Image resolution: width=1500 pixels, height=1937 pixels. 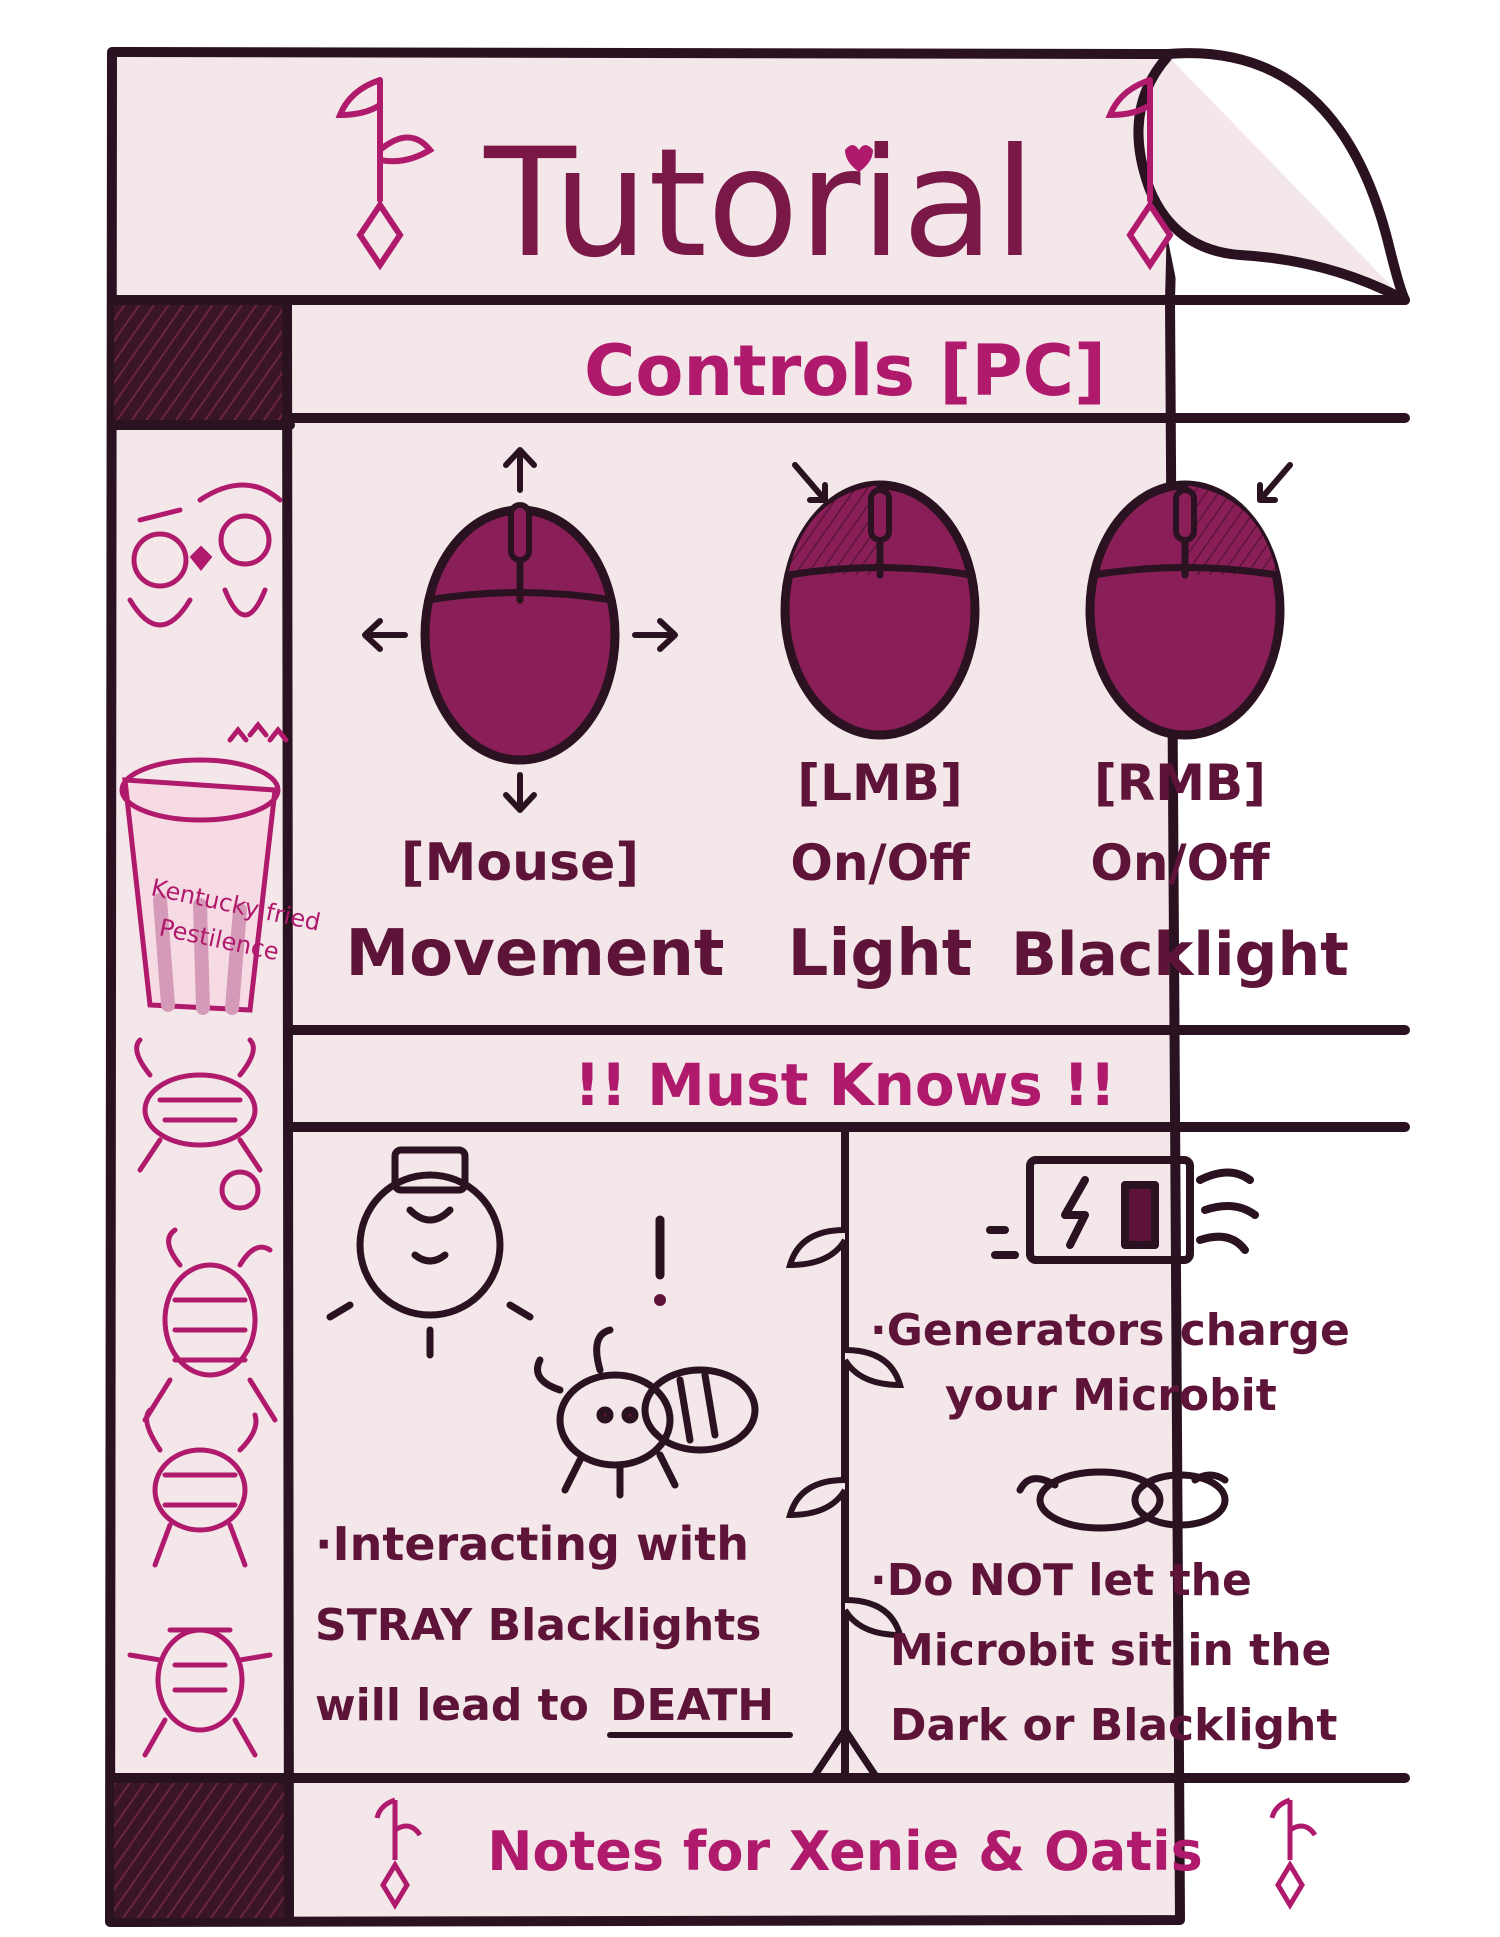 What do you see at coordinates (880, 954) in the screenshot?
I see `lmb-action-label: Light` at bounding box center [880, 954].